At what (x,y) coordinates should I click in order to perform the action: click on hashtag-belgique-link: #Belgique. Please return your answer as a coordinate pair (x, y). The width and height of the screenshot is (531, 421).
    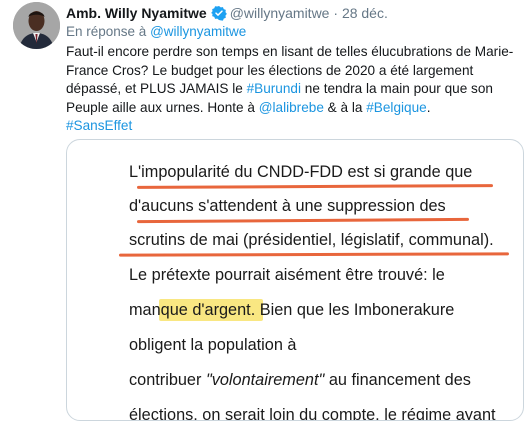
    Looking at the image, I should click on (396, 107).